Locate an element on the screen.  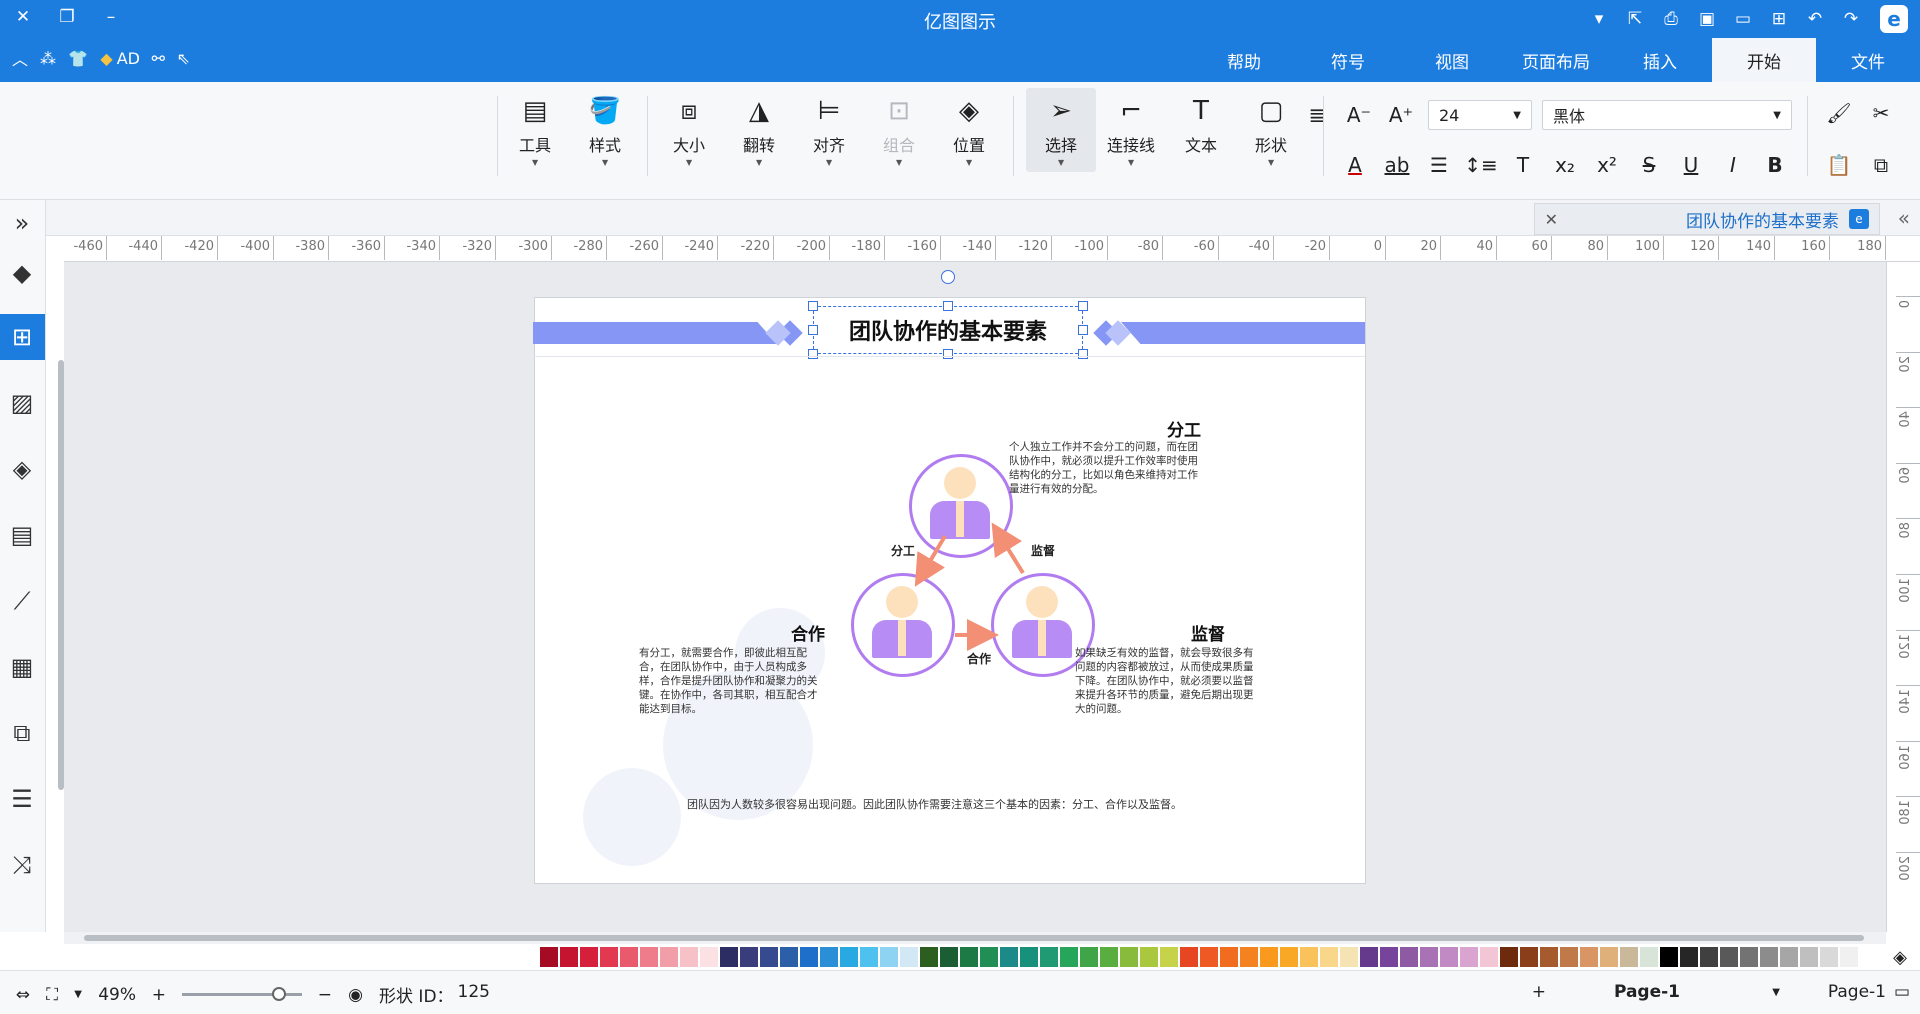
tab-home: 开始 is located at coordinates (1764, 60).